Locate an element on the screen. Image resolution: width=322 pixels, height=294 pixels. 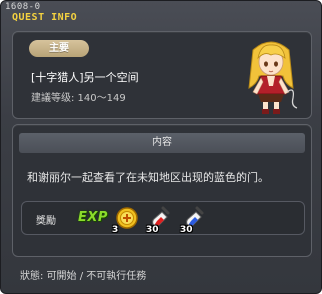
reward-quantity: 3 is located at coordinates (115, 230).